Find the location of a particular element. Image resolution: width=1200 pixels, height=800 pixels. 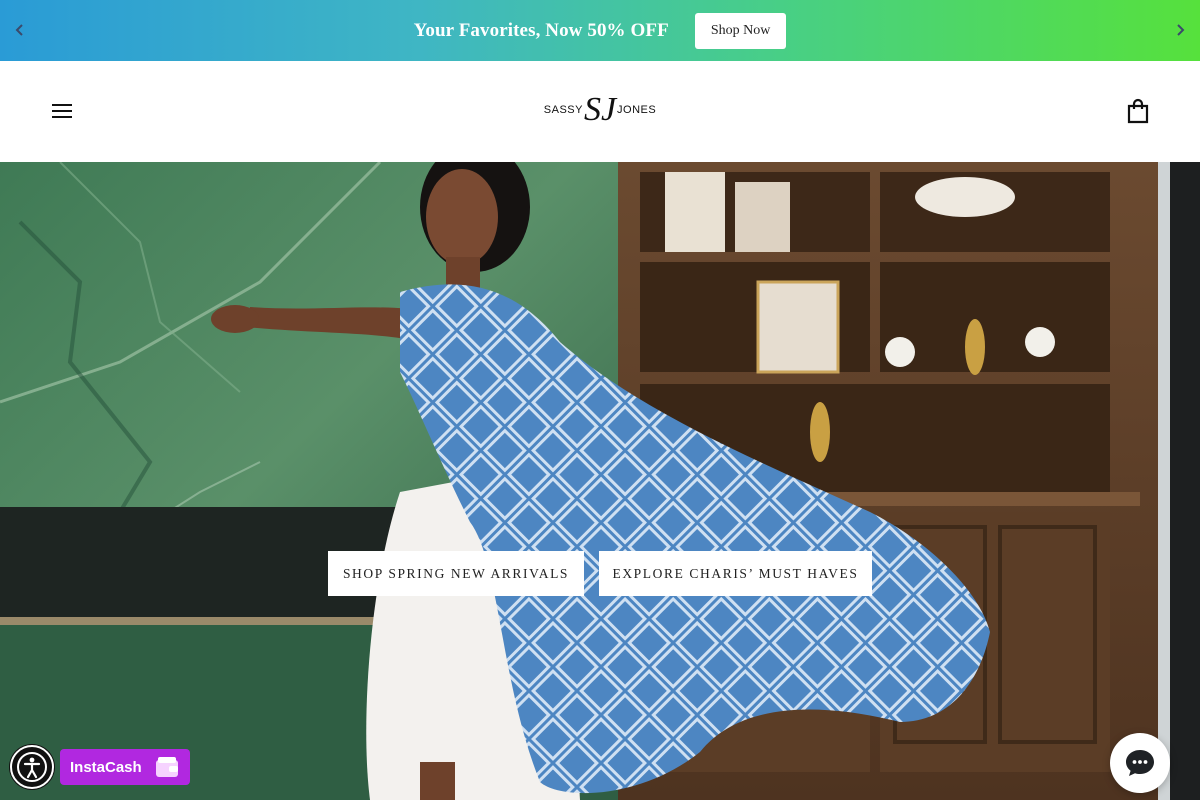

instacash-button: InstaCash is located at coordinates (125, 767).